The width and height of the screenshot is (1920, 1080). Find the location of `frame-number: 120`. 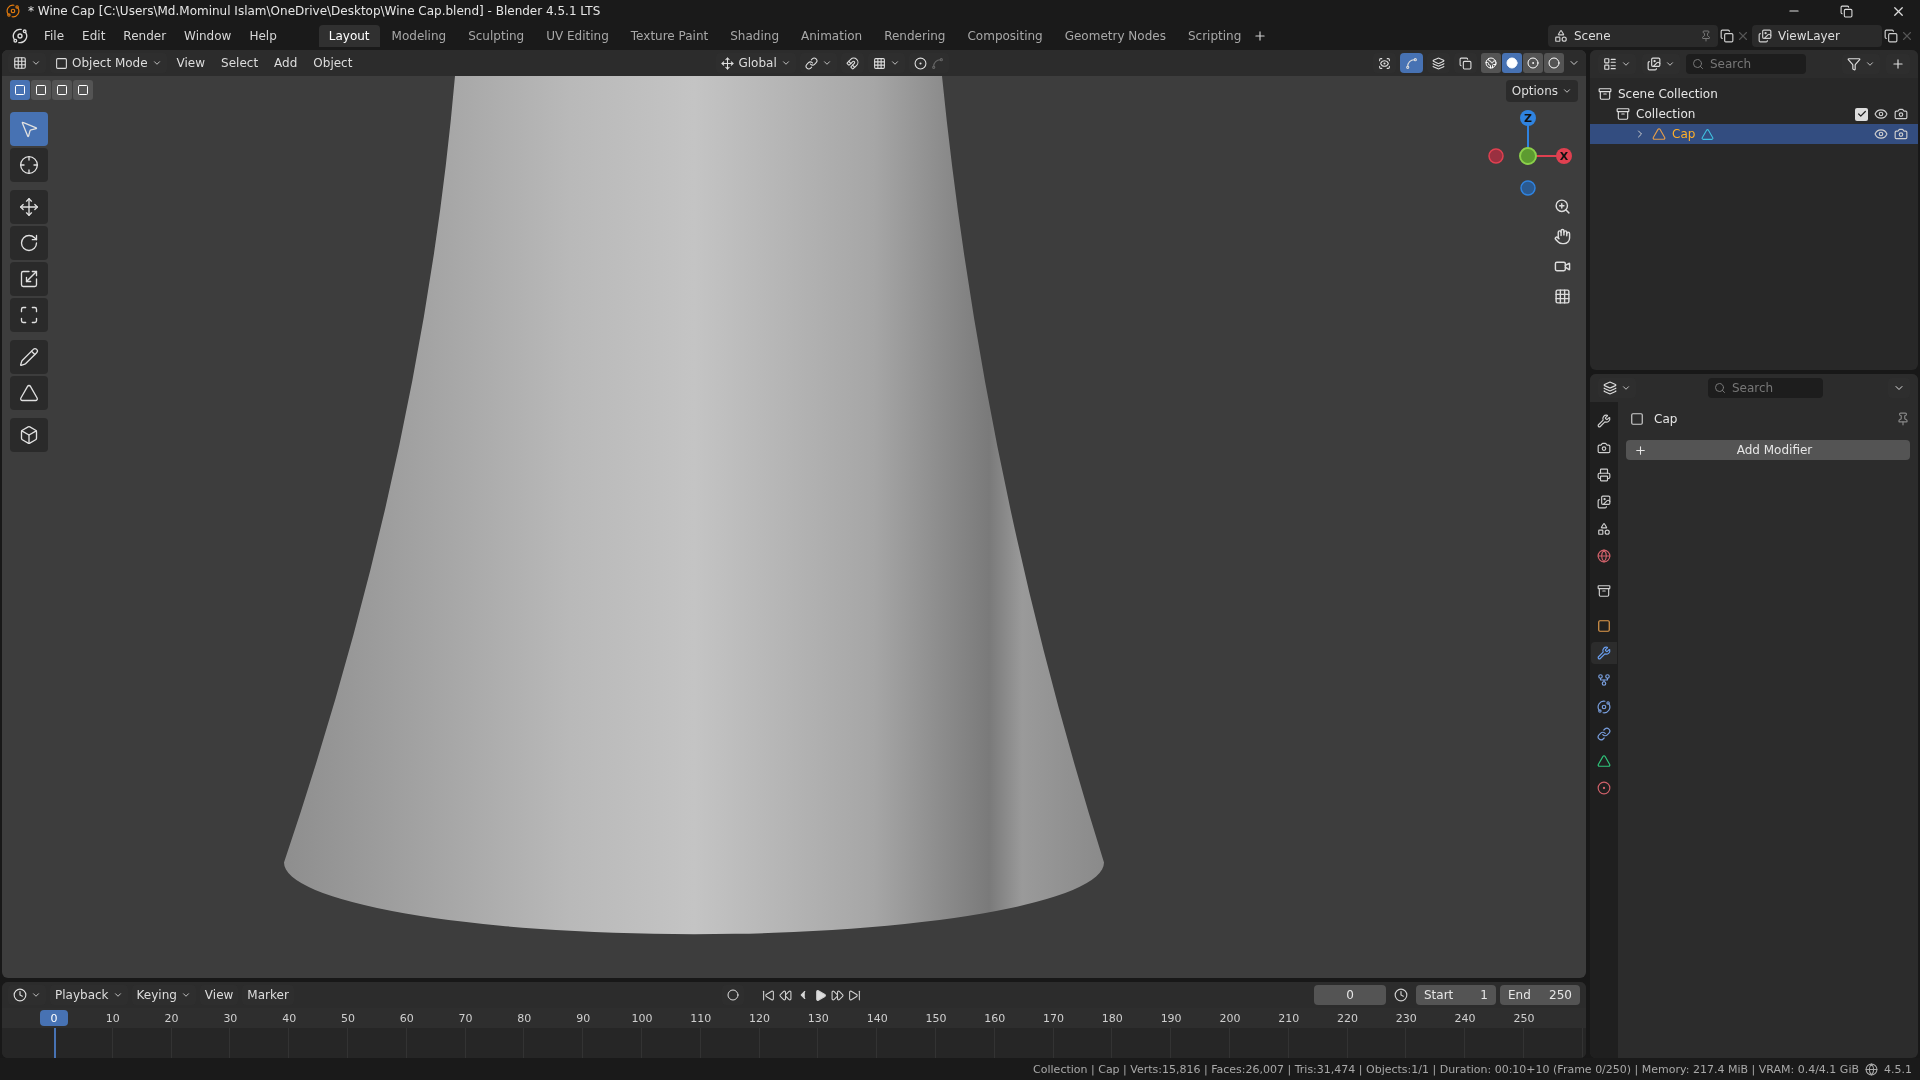

frame-number: 120 is located at coordinates (760, 1018).